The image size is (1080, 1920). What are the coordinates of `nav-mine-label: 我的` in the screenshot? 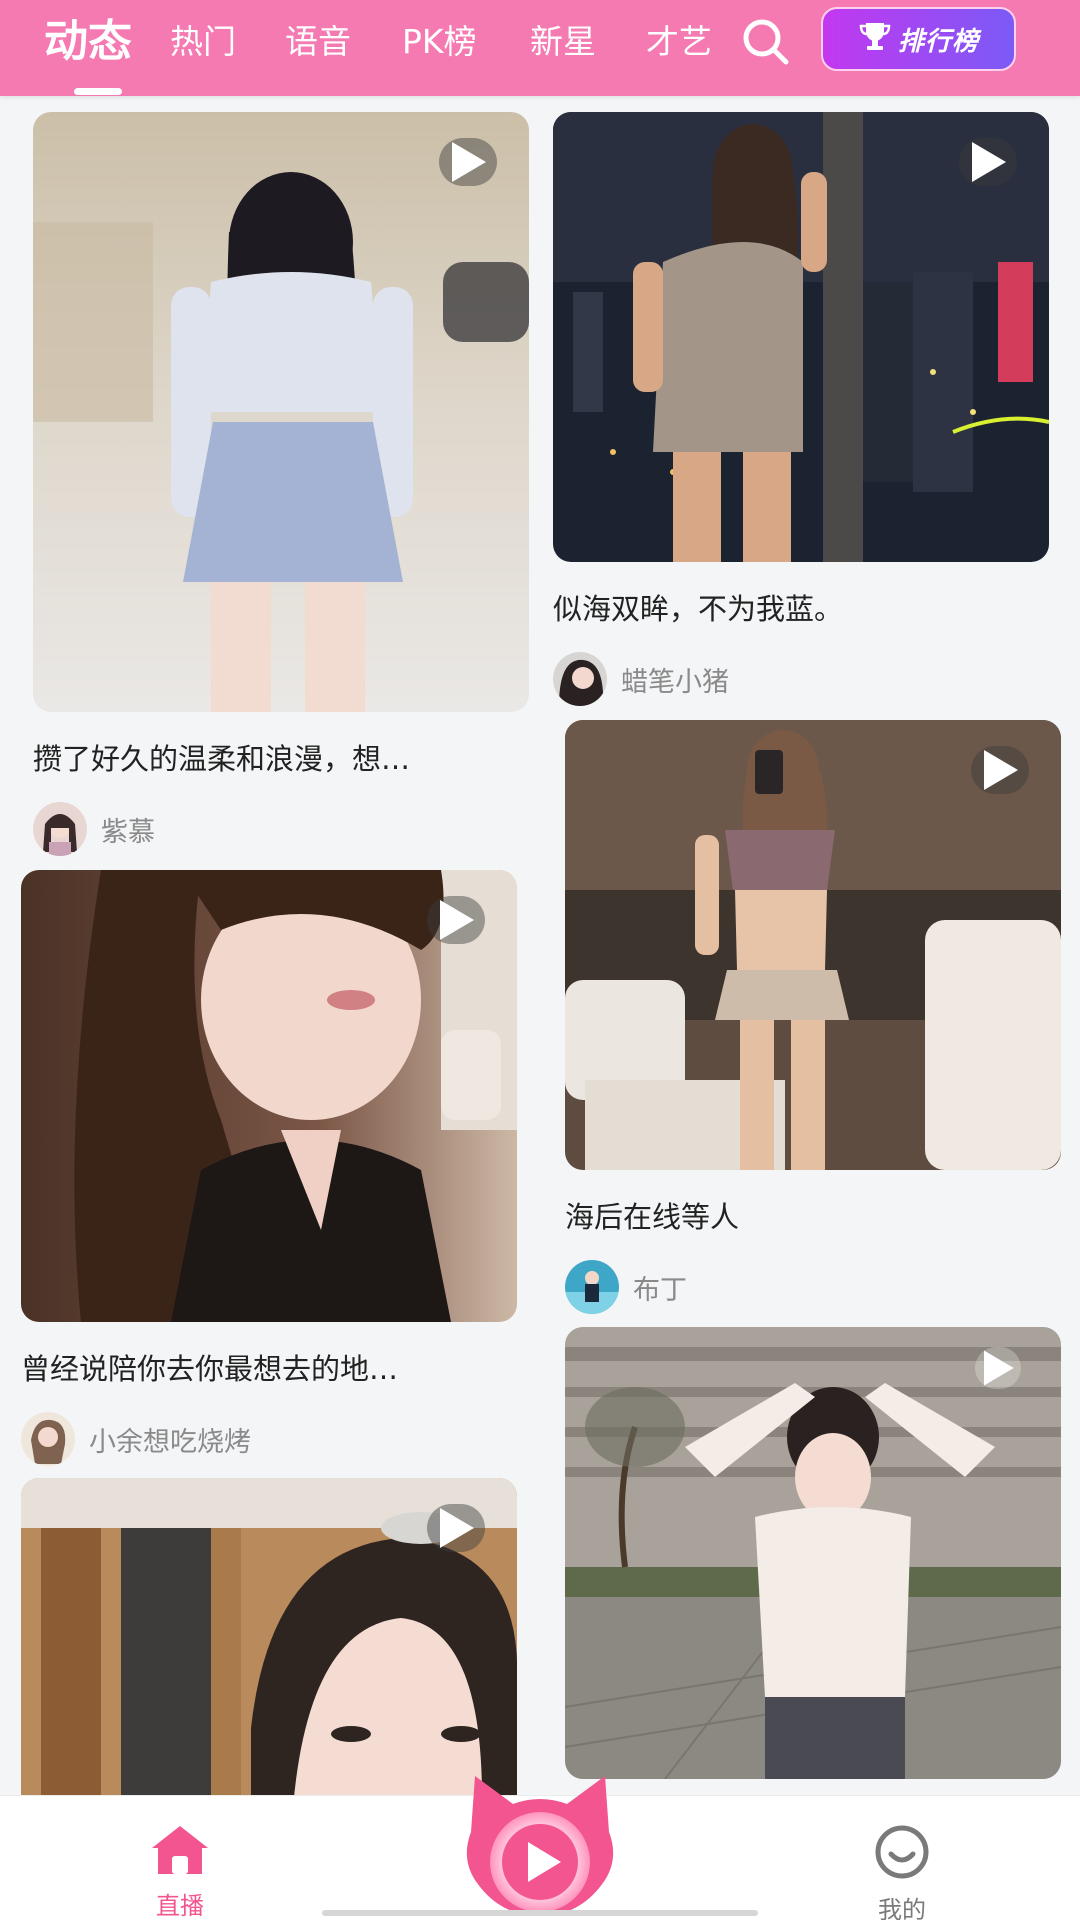 It's located at (902, 1908).